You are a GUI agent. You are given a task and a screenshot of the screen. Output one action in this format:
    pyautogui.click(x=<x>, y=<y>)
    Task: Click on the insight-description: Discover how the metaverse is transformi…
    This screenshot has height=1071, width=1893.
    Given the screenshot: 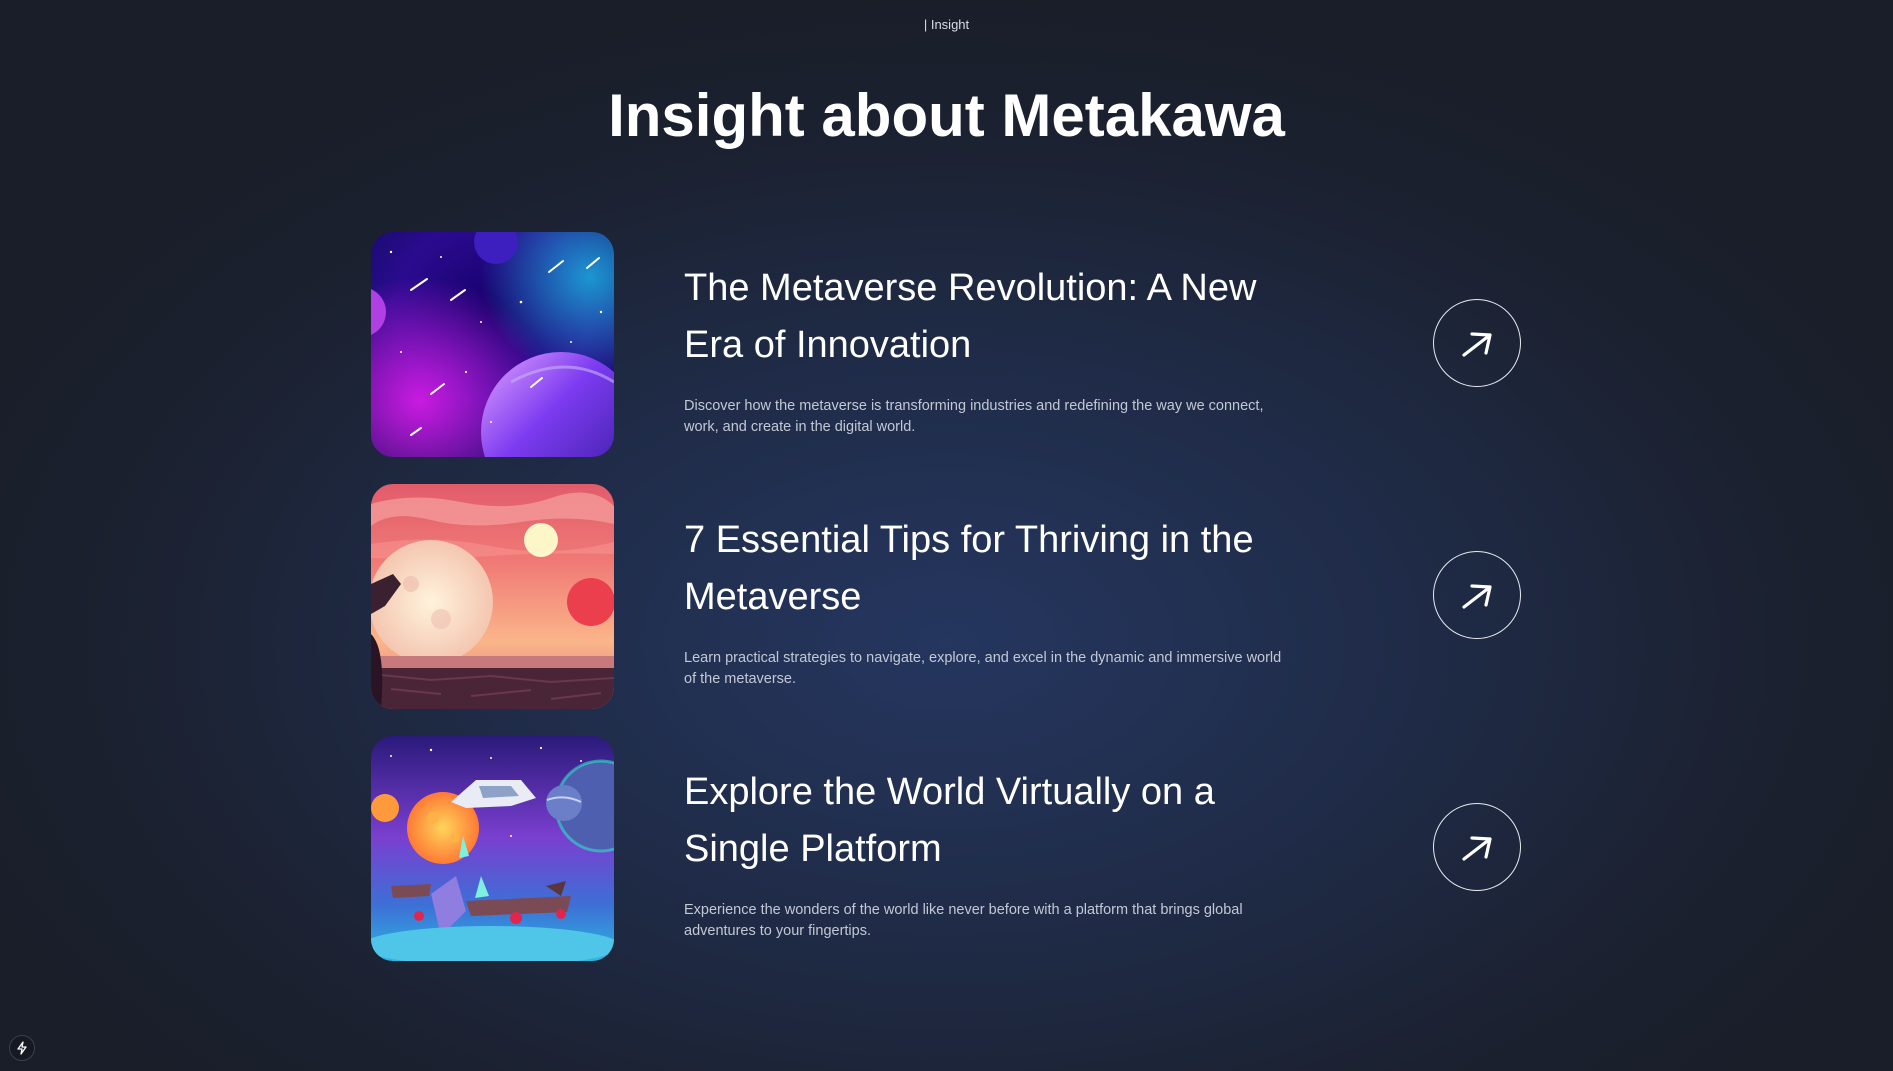 What is the action you would take?
    pyautogui.click(x=974, y=416)
    